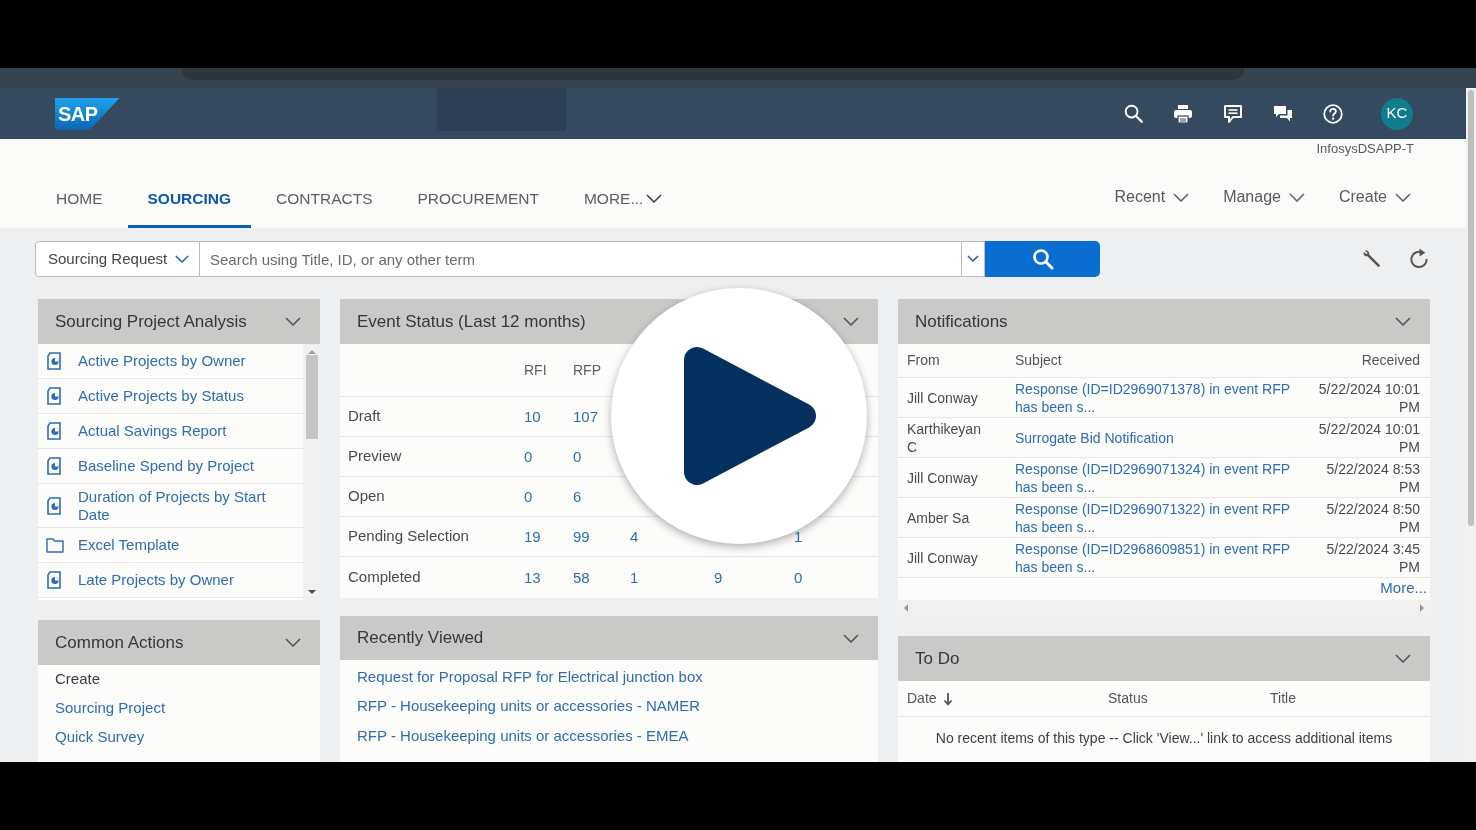  I want to click on panel-header: Recently Viewed, so click(609, 638).